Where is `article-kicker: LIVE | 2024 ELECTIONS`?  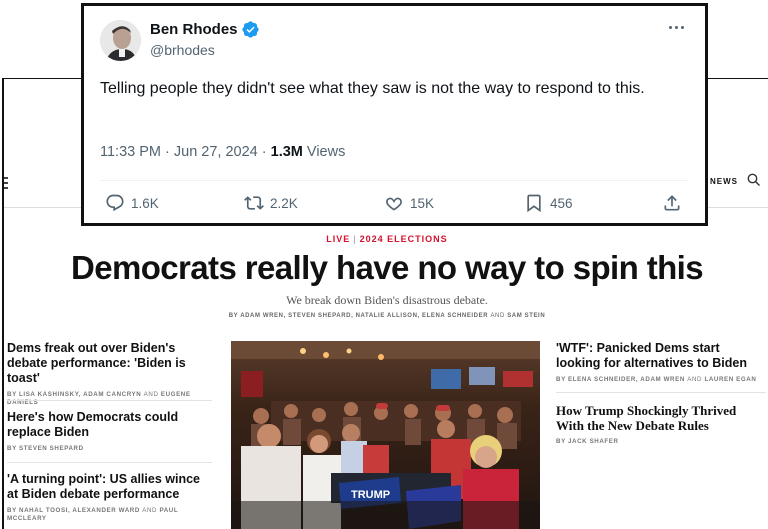
article-kicker: LIVE | 2024 ELECTIONS is located at coordinates (386, 239).